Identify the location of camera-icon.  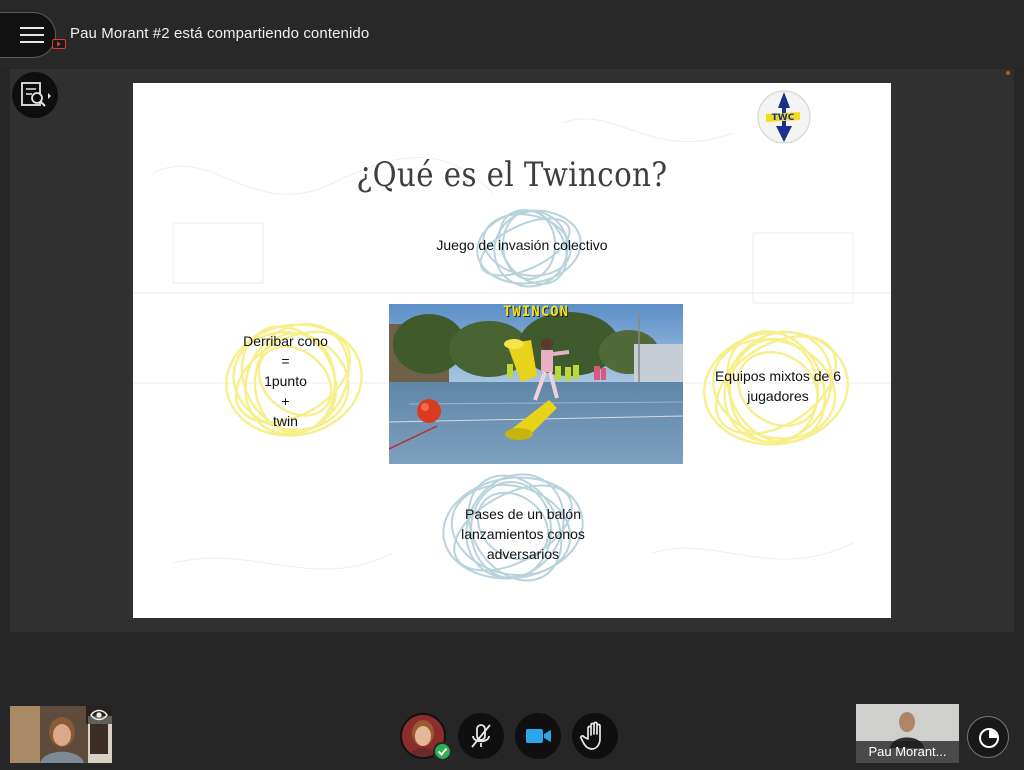
(538, 736).